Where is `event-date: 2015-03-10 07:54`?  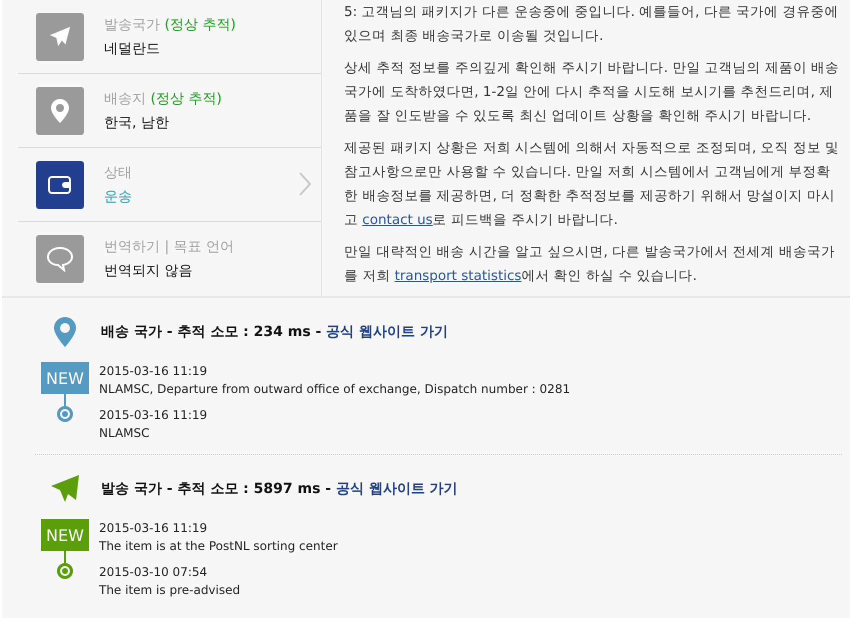 event-date: 2015-03-10 07:54 is located at coordinates (153, 572).